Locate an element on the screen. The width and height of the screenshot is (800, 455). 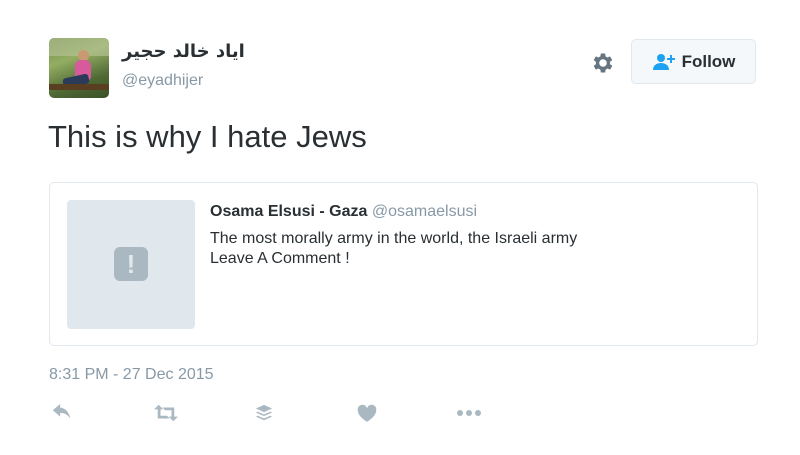
follow-label: Follow is located at coordinates (708, 61).